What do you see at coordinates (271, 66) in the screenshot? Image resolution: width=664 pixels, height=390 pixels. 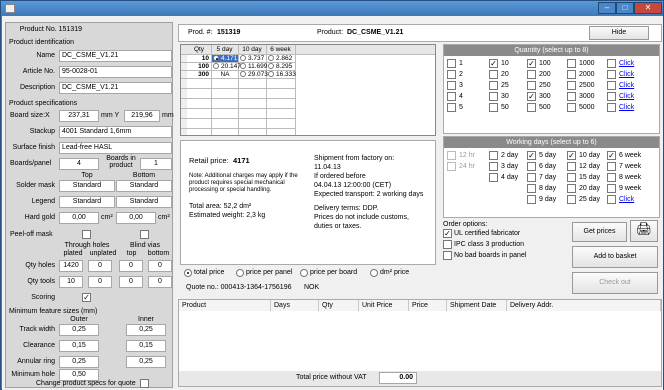 I see `grid-radio-100-6week` at bounding box center [271, 66].